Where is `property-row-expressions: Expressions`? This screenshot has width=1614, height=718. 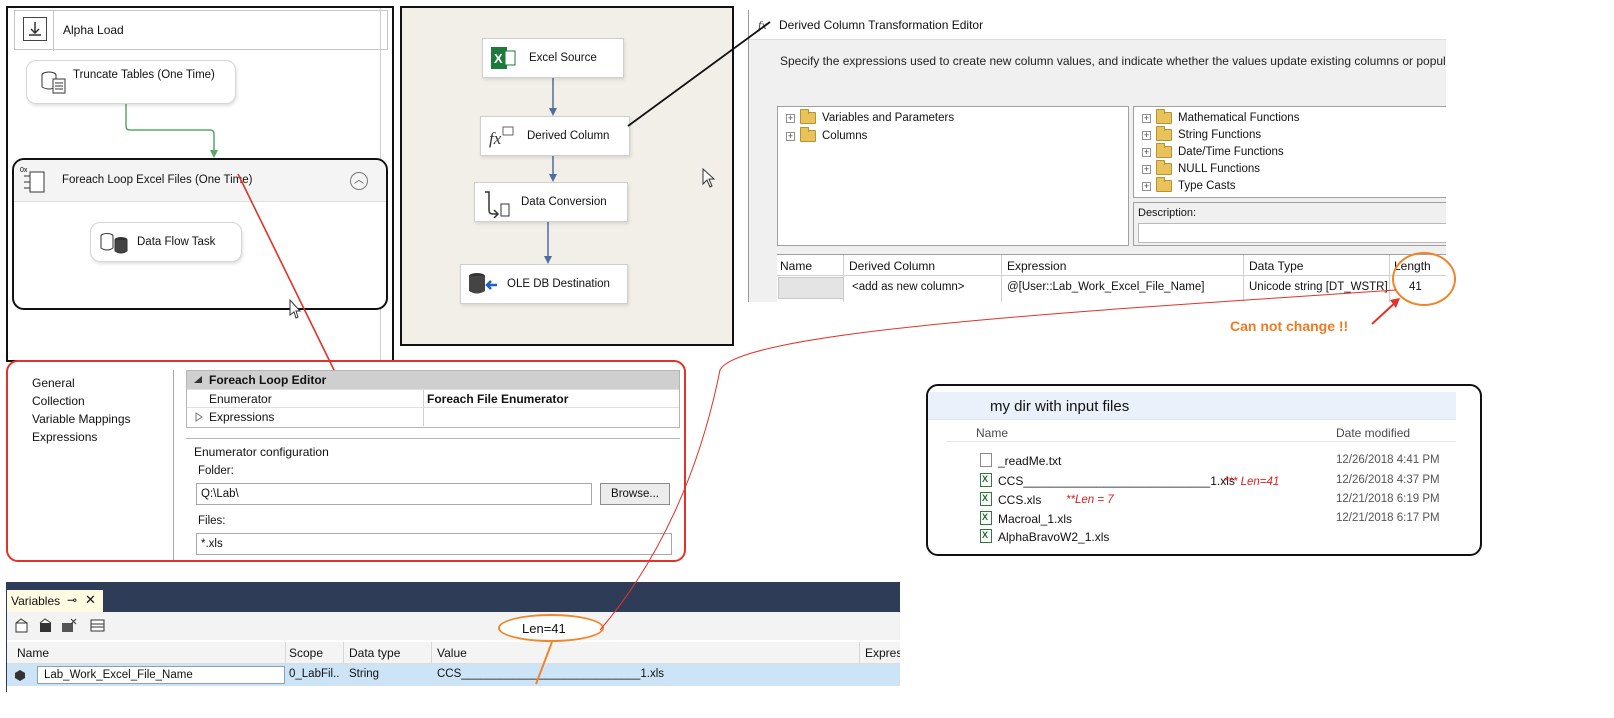
property-row-expressions: Expressions is located at coordinates (433, 416).